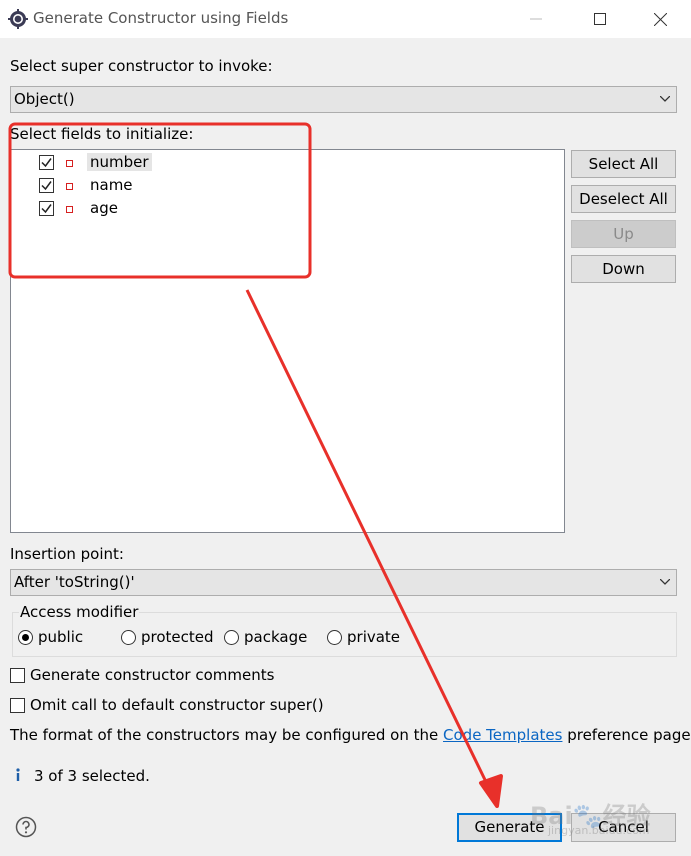 Image resolution: width=691 pixels, height=856 pixels. I want to click on field-checkbox-number, so click(46, 162).